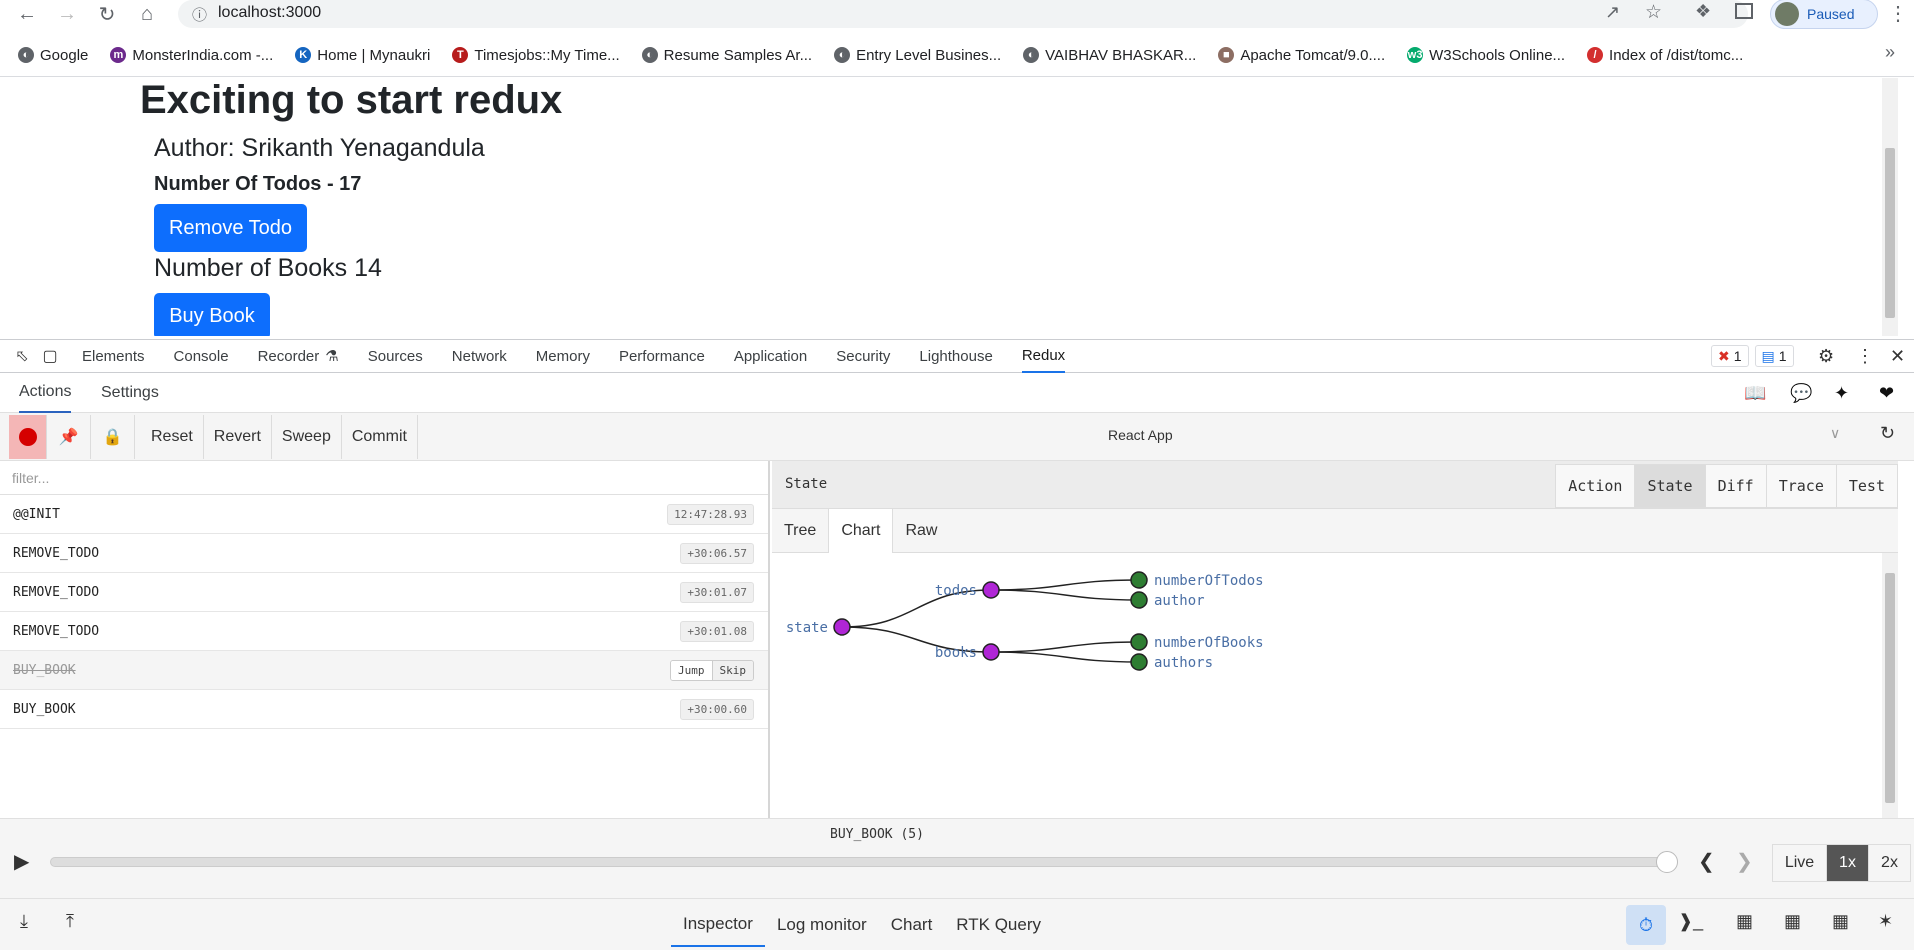  What do you see at coordinates (718, 925) in the screenshot?
I see `monitor-tab-inspector: Inspector` at bounding box center [718, 925].